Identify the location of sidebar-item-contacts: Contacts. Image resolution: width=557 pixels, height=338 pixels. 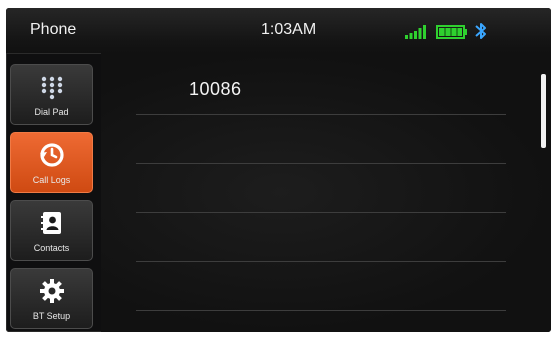
(51, 230).